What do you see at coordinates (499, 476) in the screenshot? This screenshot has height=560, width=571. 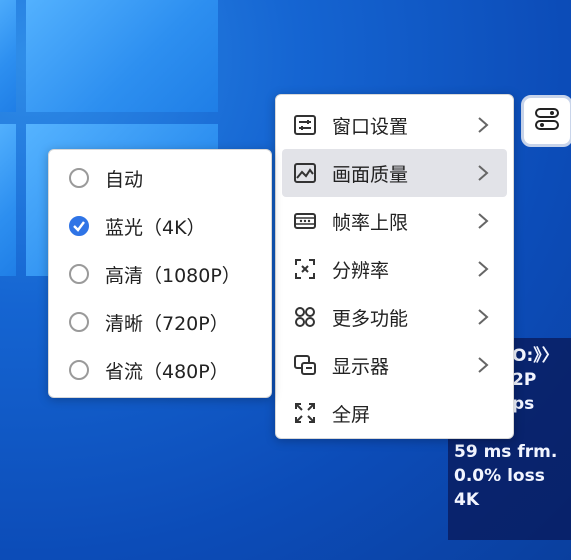 I see `stats-line: 0.0% loss` at bounding box center [499, 476].